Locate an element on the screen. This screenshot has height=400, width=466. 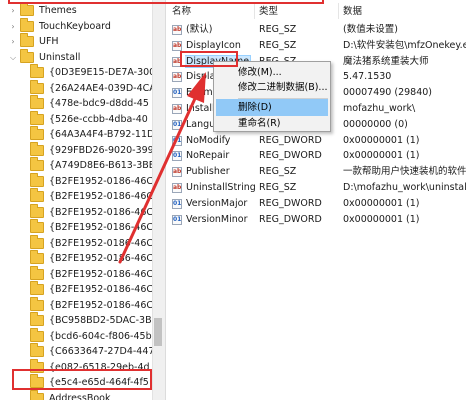
value-data: D:\mofazhu_work\uninstall.exe is located at coordinates (404, 187).